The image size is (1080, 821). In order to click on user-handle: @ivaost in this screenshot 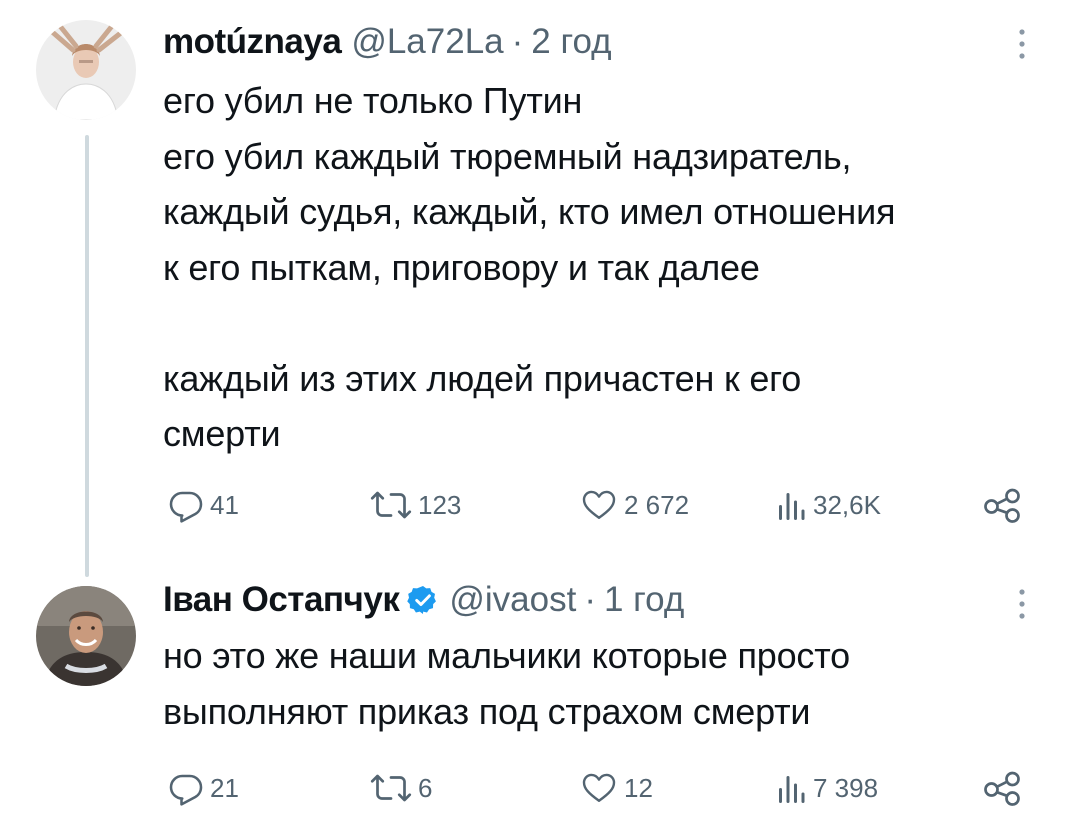, I will do `click(512, 600)`.